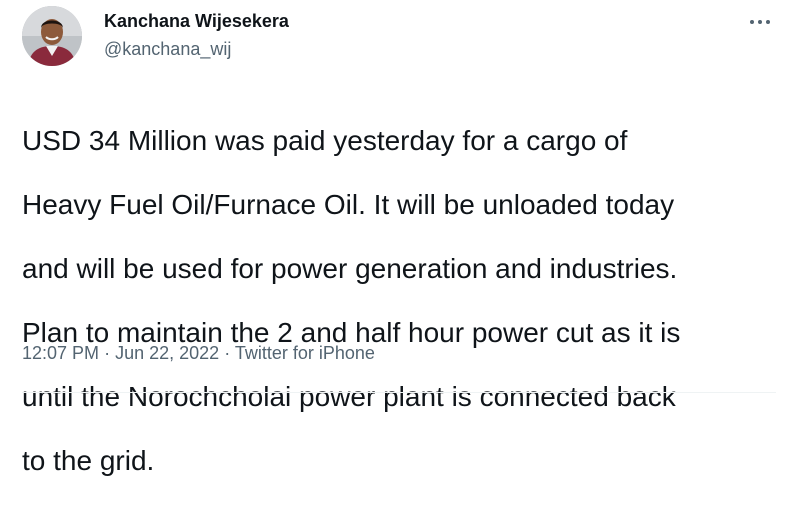 Image resolution: width=796 pixels, height=509 pixels. What do you see at coordinates (167, 353) in the screenshot?
I see `tweet-date: Jun 22, 2022` at bounding box center [167, 353].